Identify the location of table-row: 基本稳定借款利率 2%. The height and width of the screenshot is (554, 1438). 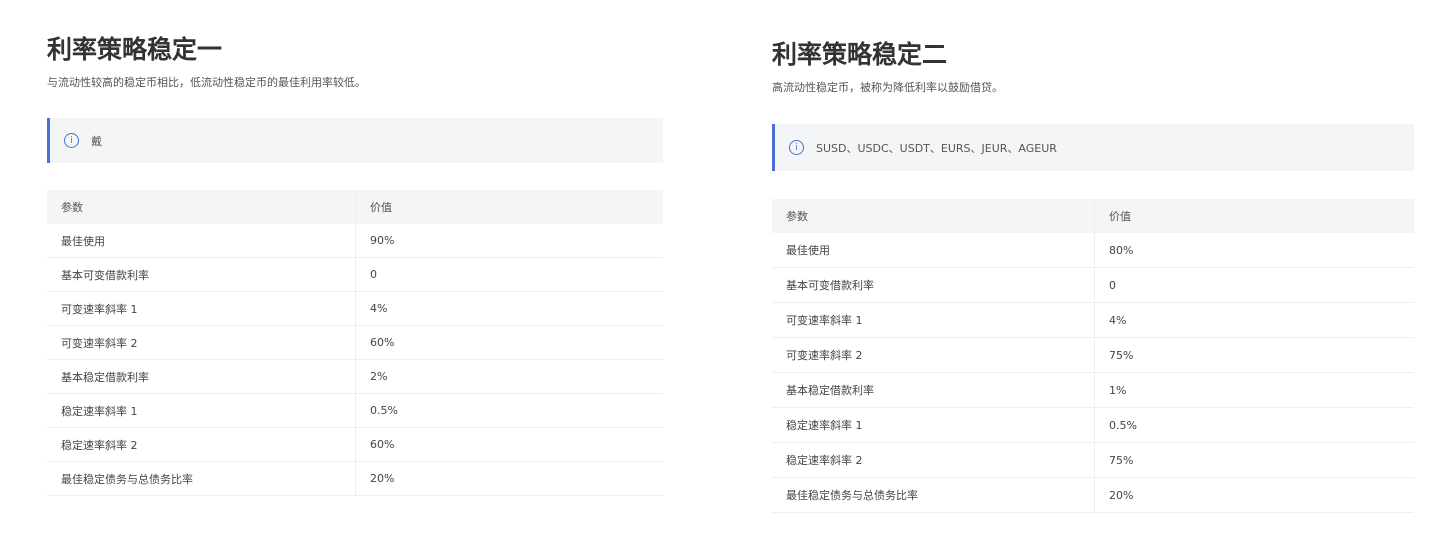
(355, 376).